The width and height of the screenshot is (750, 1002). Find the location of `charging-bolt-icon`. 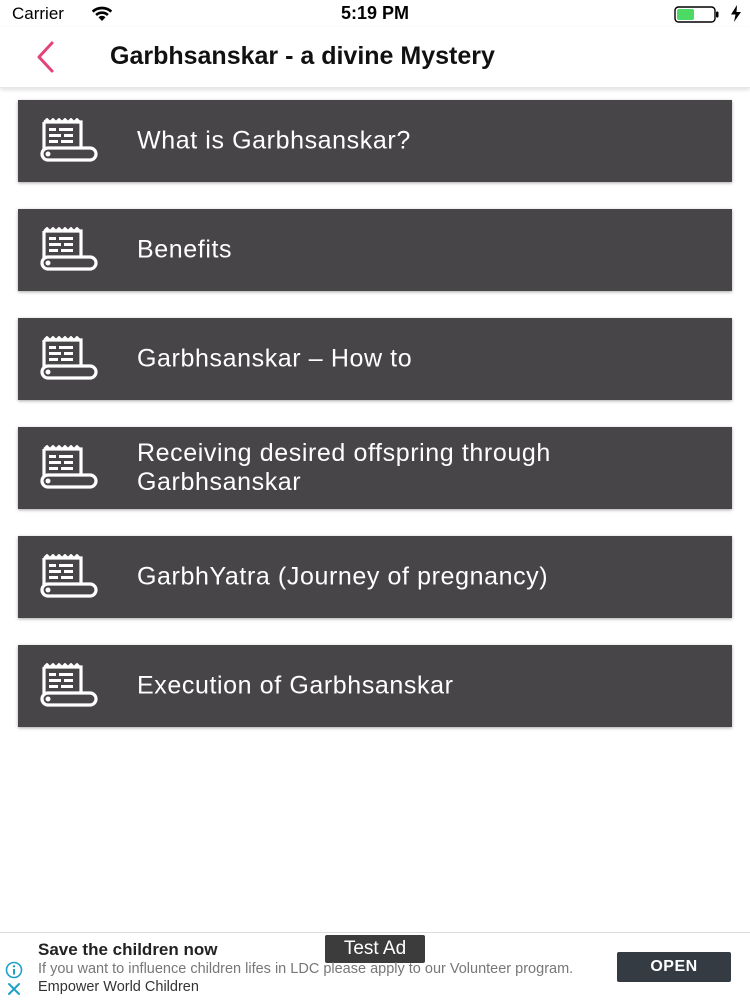

charging-bolt-icon is located at coordinates (736, 16).